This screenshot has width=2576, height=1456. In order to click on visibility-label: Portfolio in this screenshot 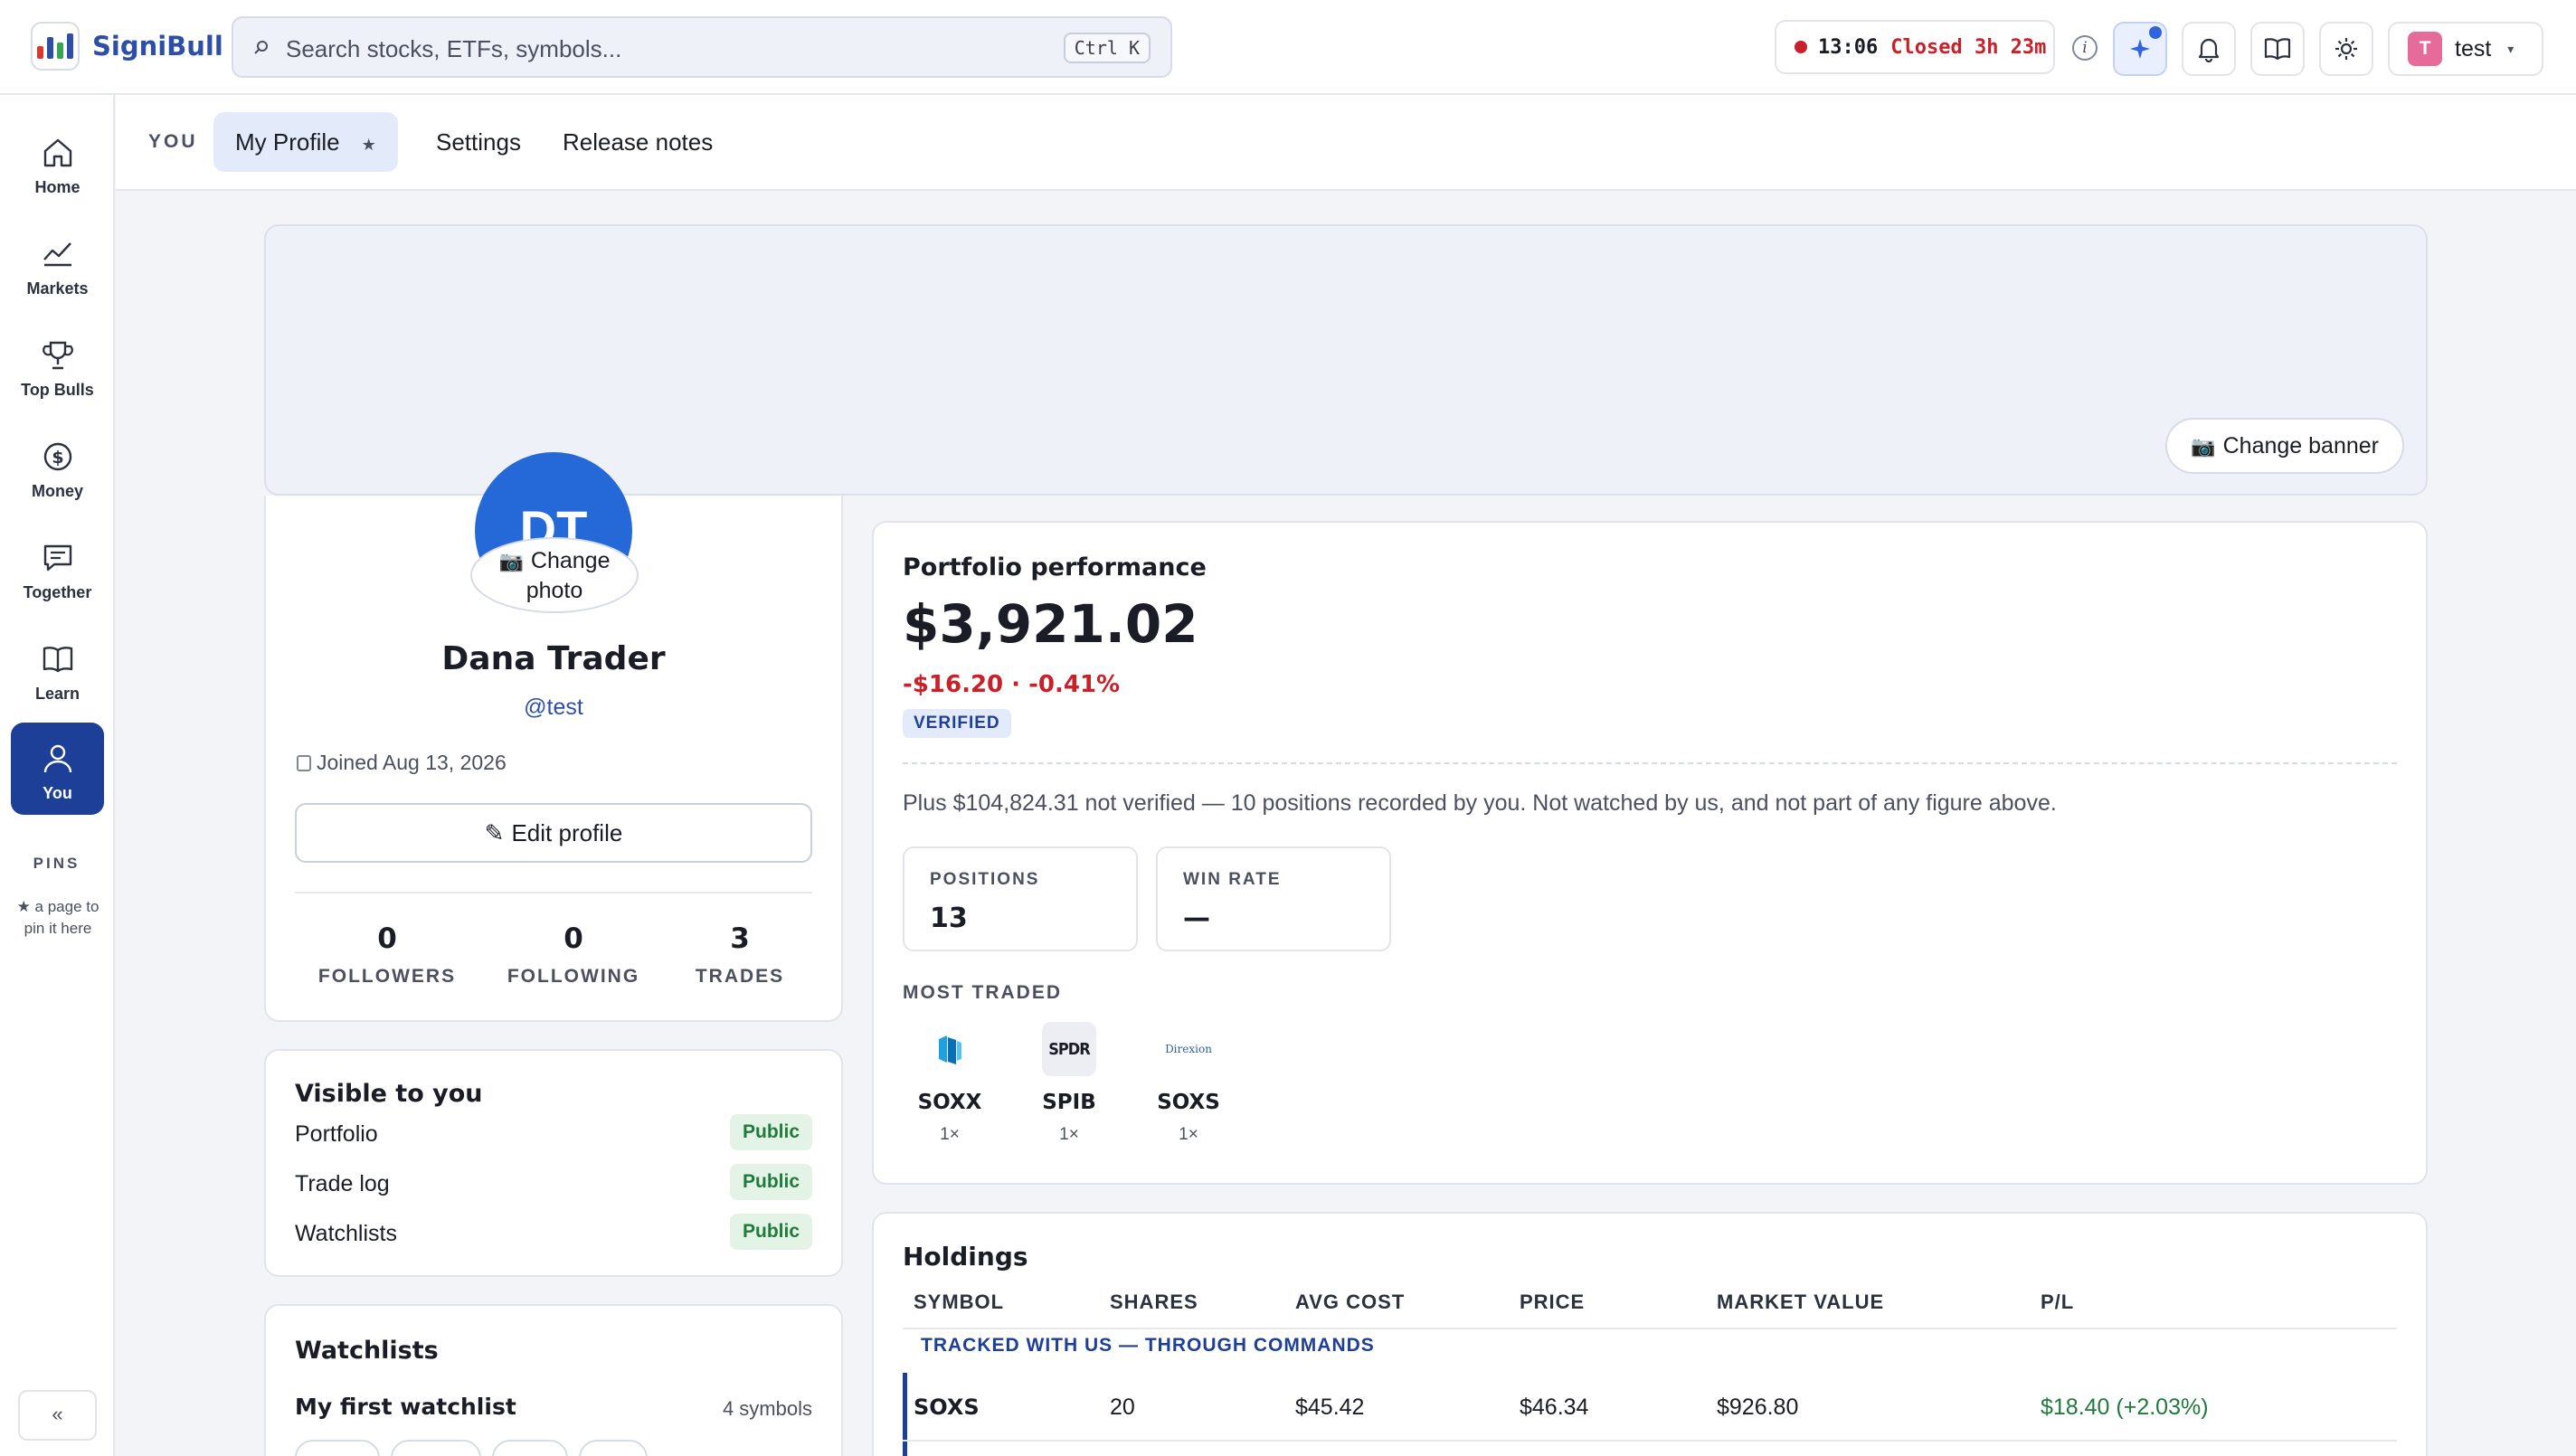, I will do `click(336, 1134)`.